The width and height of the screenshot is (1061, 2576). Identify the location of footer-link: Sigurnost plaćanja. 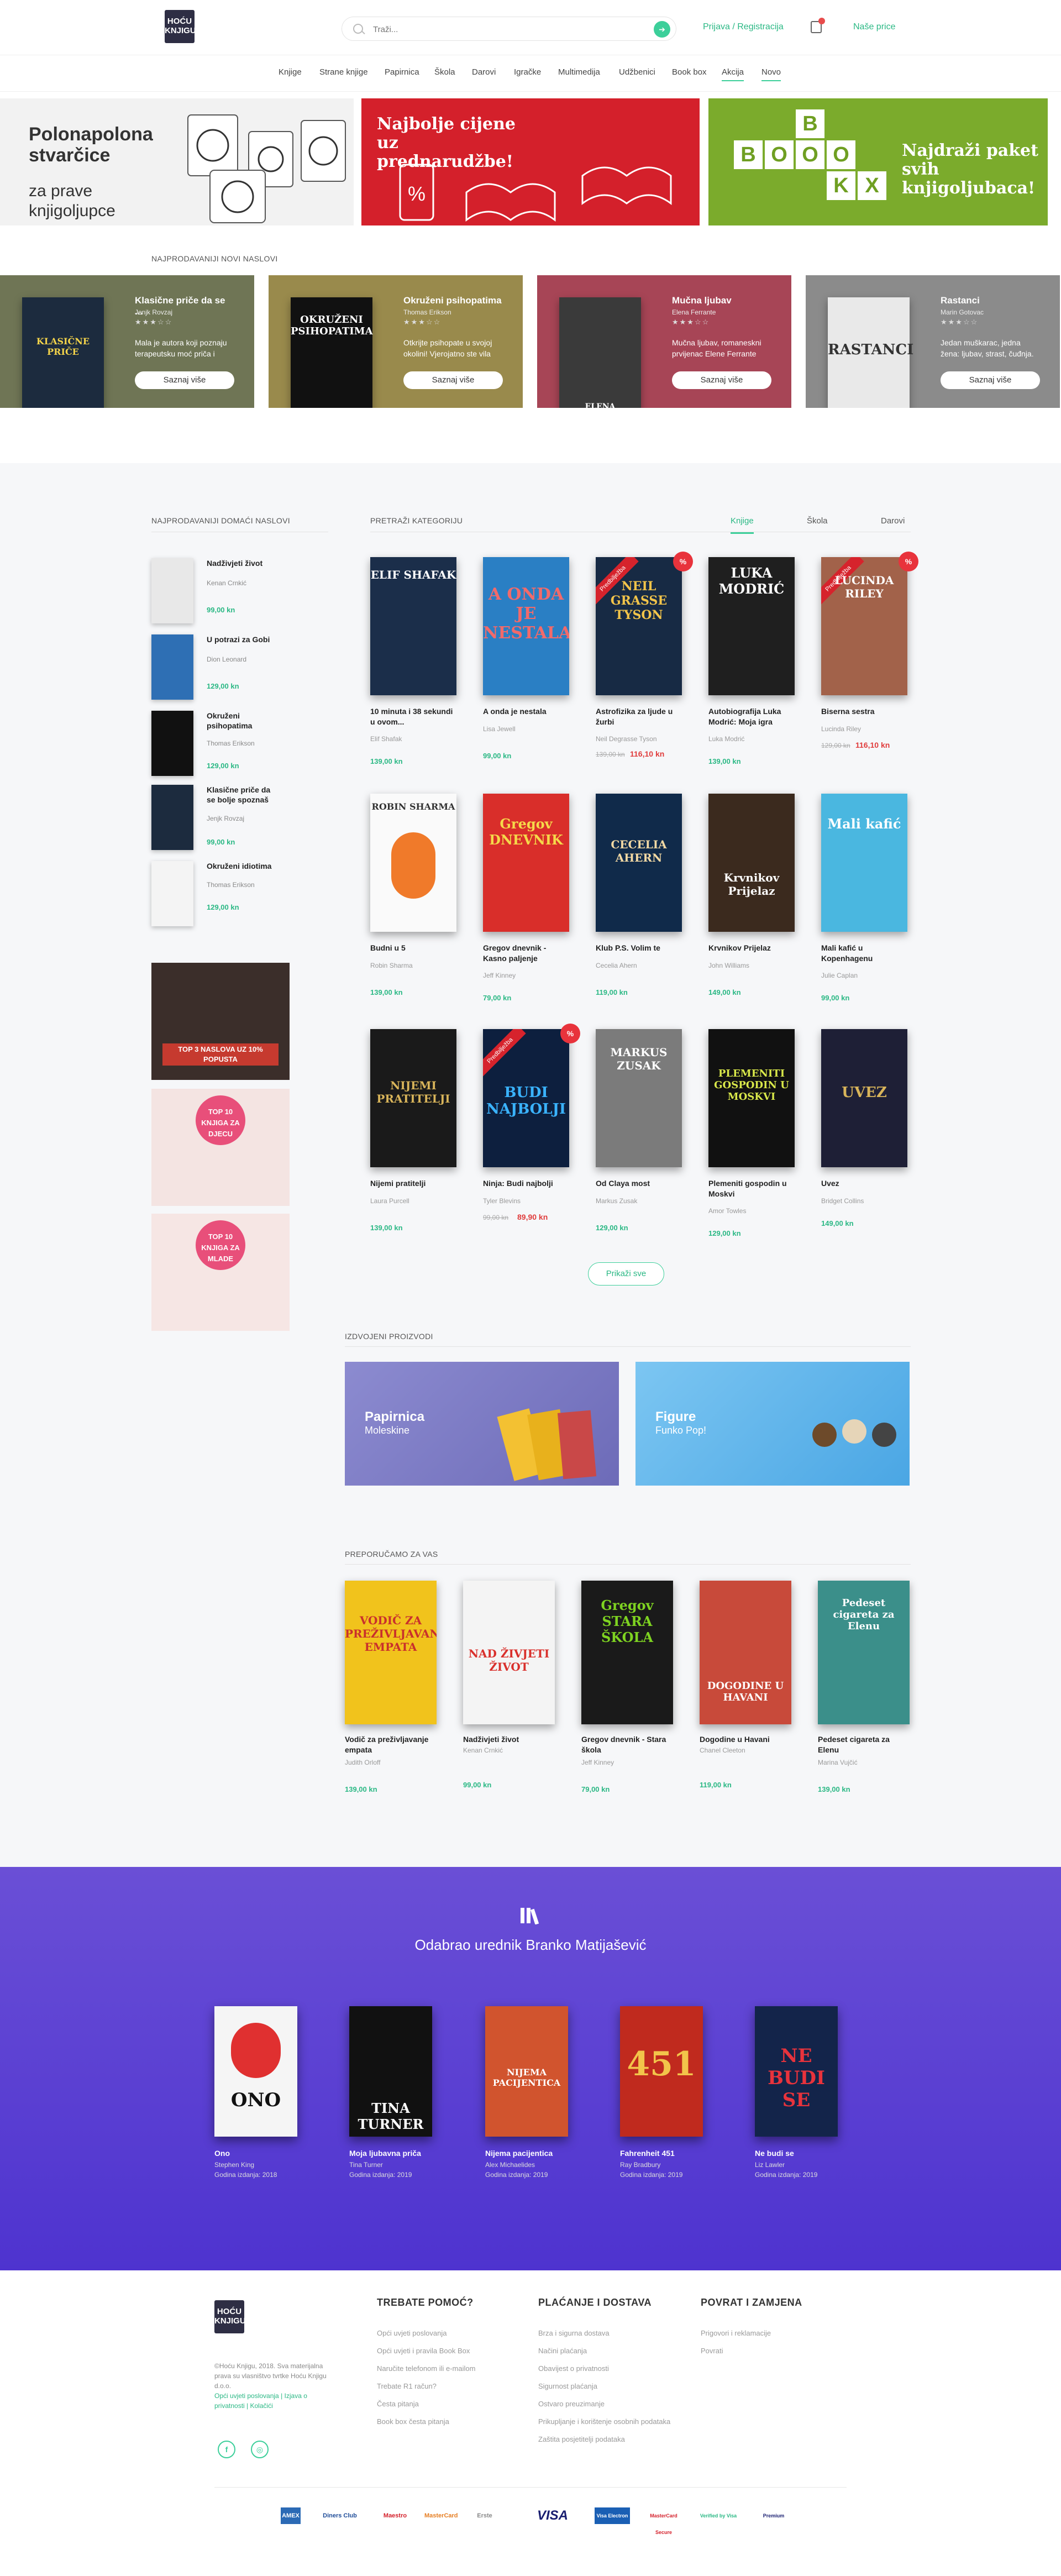
(567, 2386).